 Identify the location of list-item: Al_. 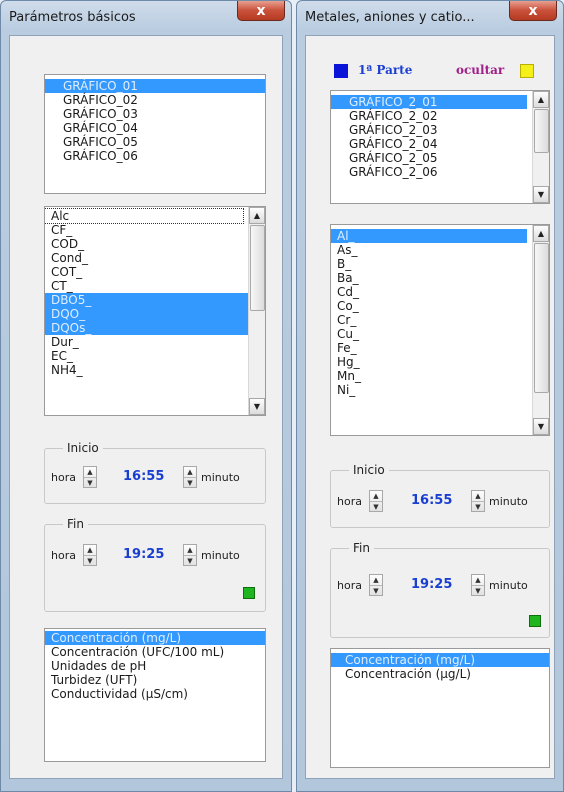
(429, 236).